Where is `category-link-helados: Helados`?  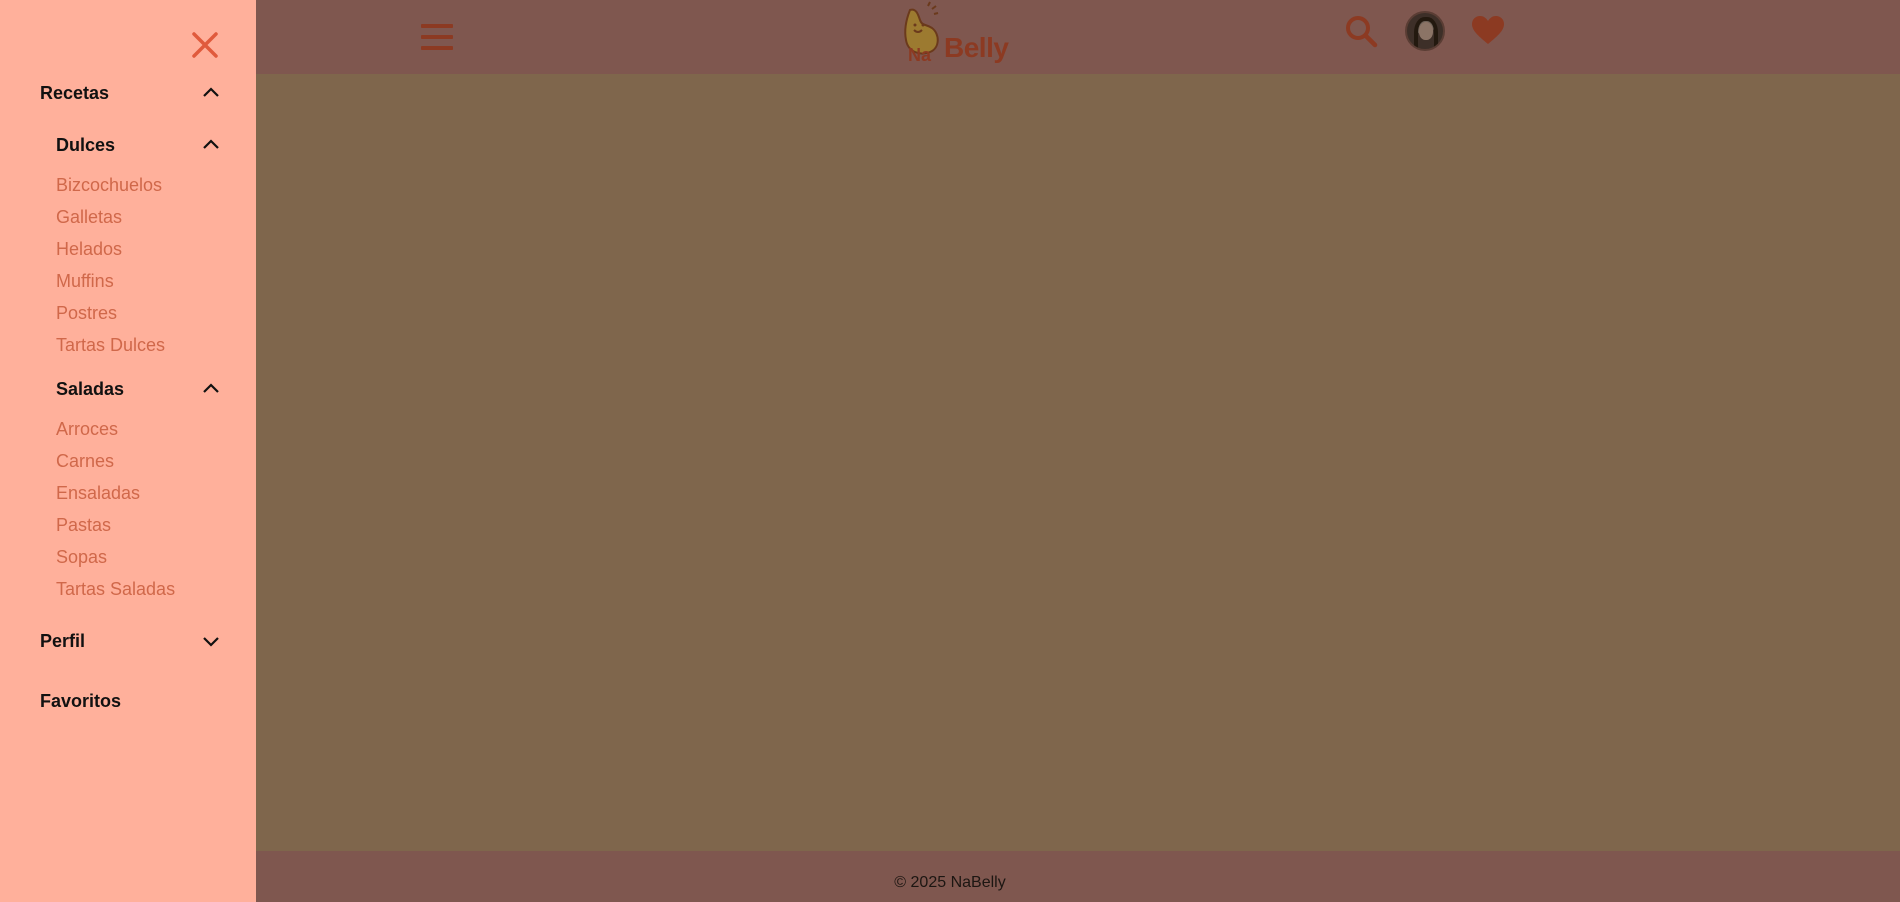
category-link-helados: Helados is located at coordinates (89, 249).